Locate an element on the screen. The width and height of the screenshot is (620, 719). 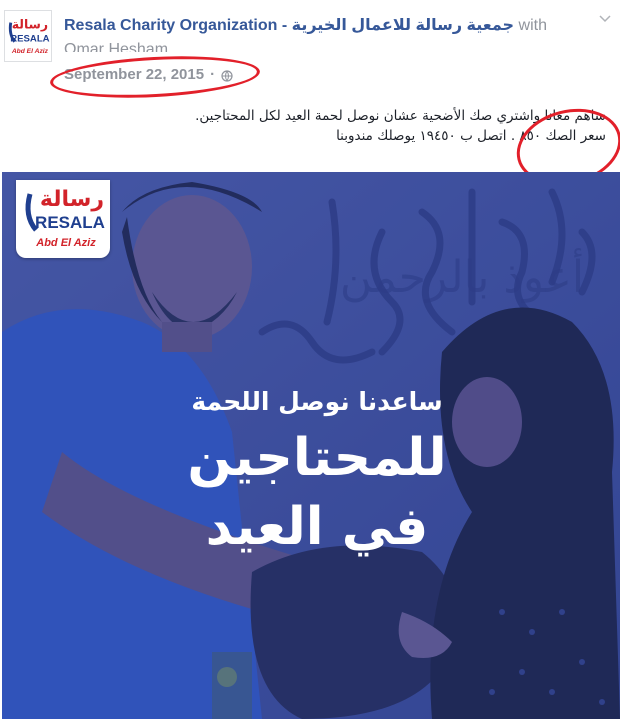
overlay-line-2: للمحتاجين is located at coordinates (317, 458).